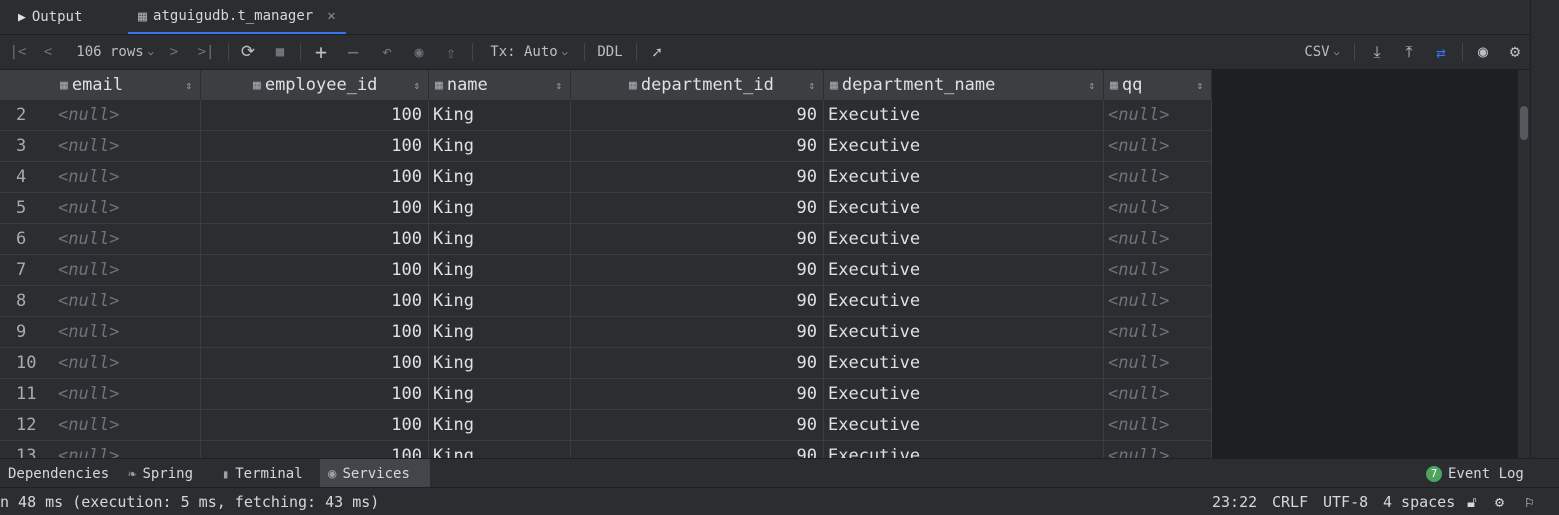 This screenshot has height=515, width=1559. I want to click on scrollbar-thumb, so click(1524, 123).